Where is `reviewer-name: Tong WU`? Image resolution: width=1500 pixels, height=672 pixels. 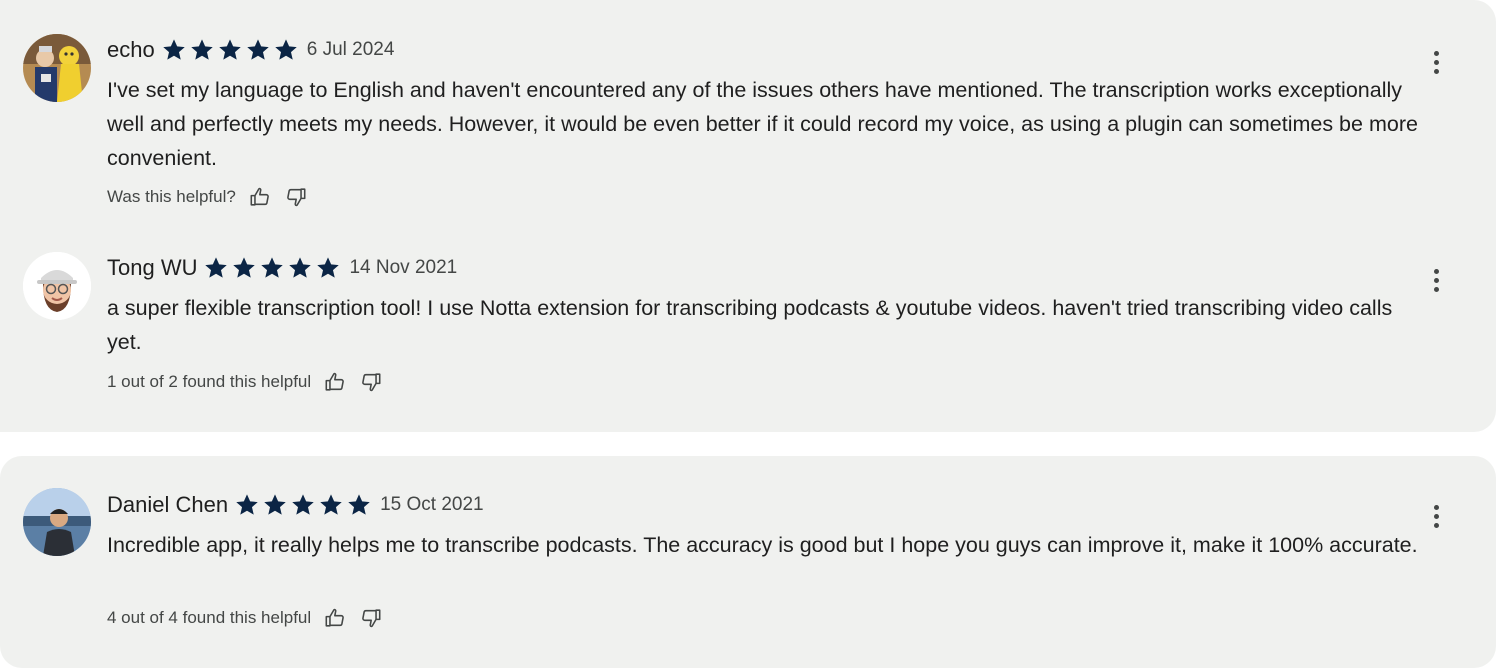 reviewer-name: Tong WU is located at coordinates (152, 267).